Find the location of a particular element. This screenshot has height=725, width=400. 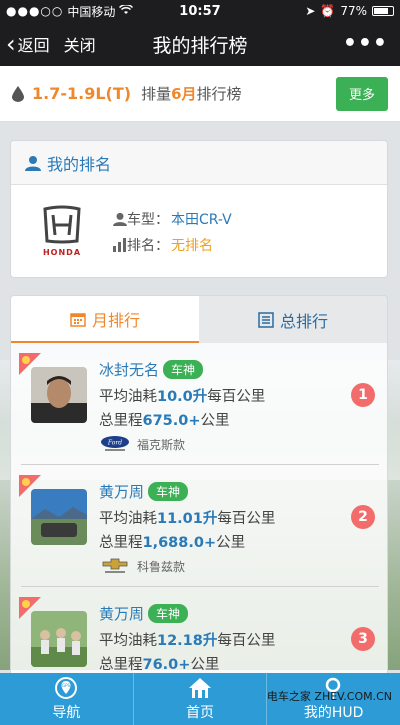

fuel-line: 平均油耗12.18升每百公里 is located at coordinates (187, 639).